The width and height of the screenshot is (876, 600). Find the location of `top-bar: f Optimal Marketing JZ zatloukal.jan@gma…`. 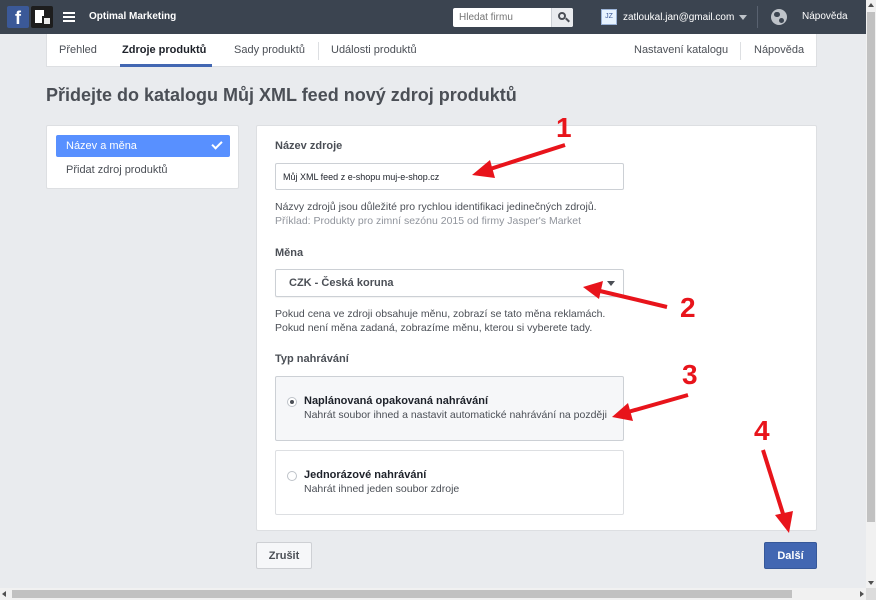

top-bar: f Optimal Marketing JZ zatloukal.jan@gma… is located at coordinates (433, 17).